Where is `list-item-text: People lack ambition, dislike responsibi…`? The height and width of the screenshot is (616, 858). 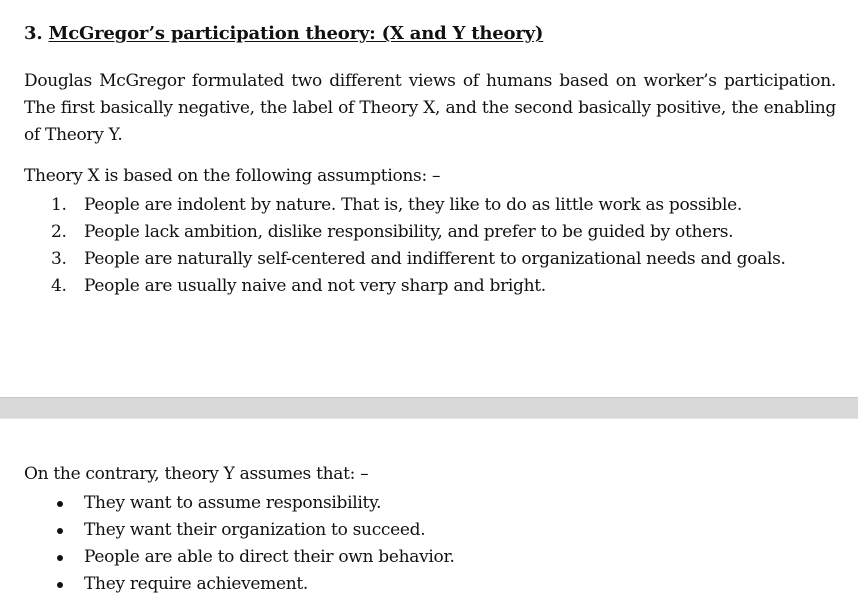
list-item-text: People lack ambition, dislike responsibi… is located at coordinates (409, 232).